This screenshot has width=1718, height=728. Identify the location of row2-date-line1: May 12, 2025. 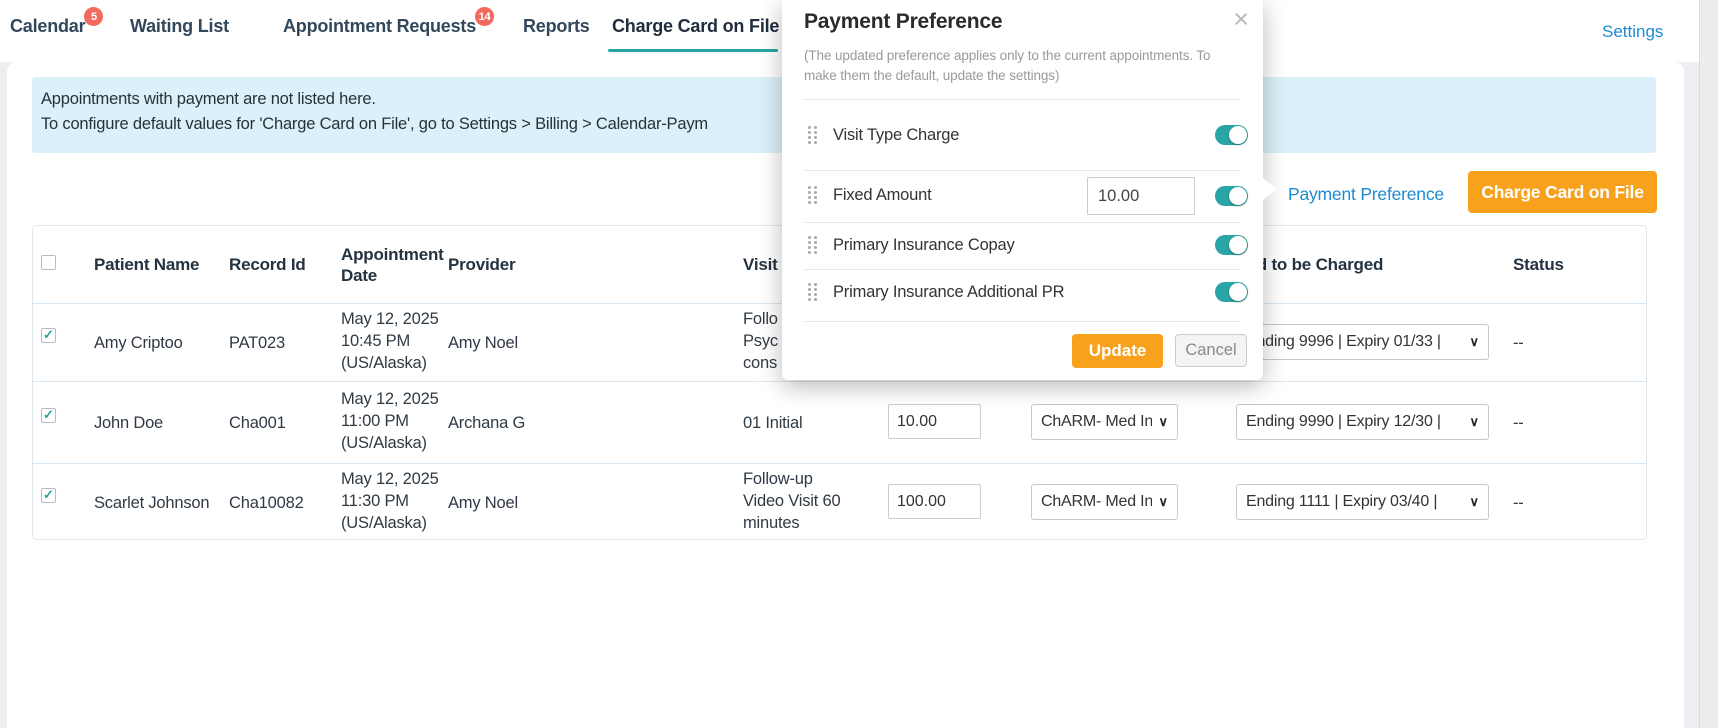
(390, 399).